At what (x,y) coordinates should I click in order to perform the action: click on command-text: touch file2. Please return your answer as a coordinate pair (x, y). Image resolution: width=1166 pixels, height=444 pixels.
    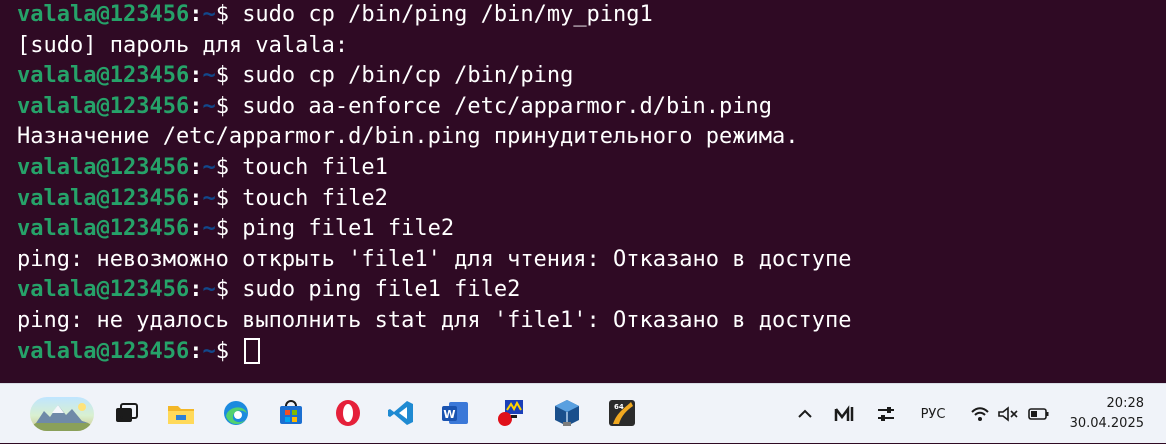
    Looking at the image, I should click on (315, 198).